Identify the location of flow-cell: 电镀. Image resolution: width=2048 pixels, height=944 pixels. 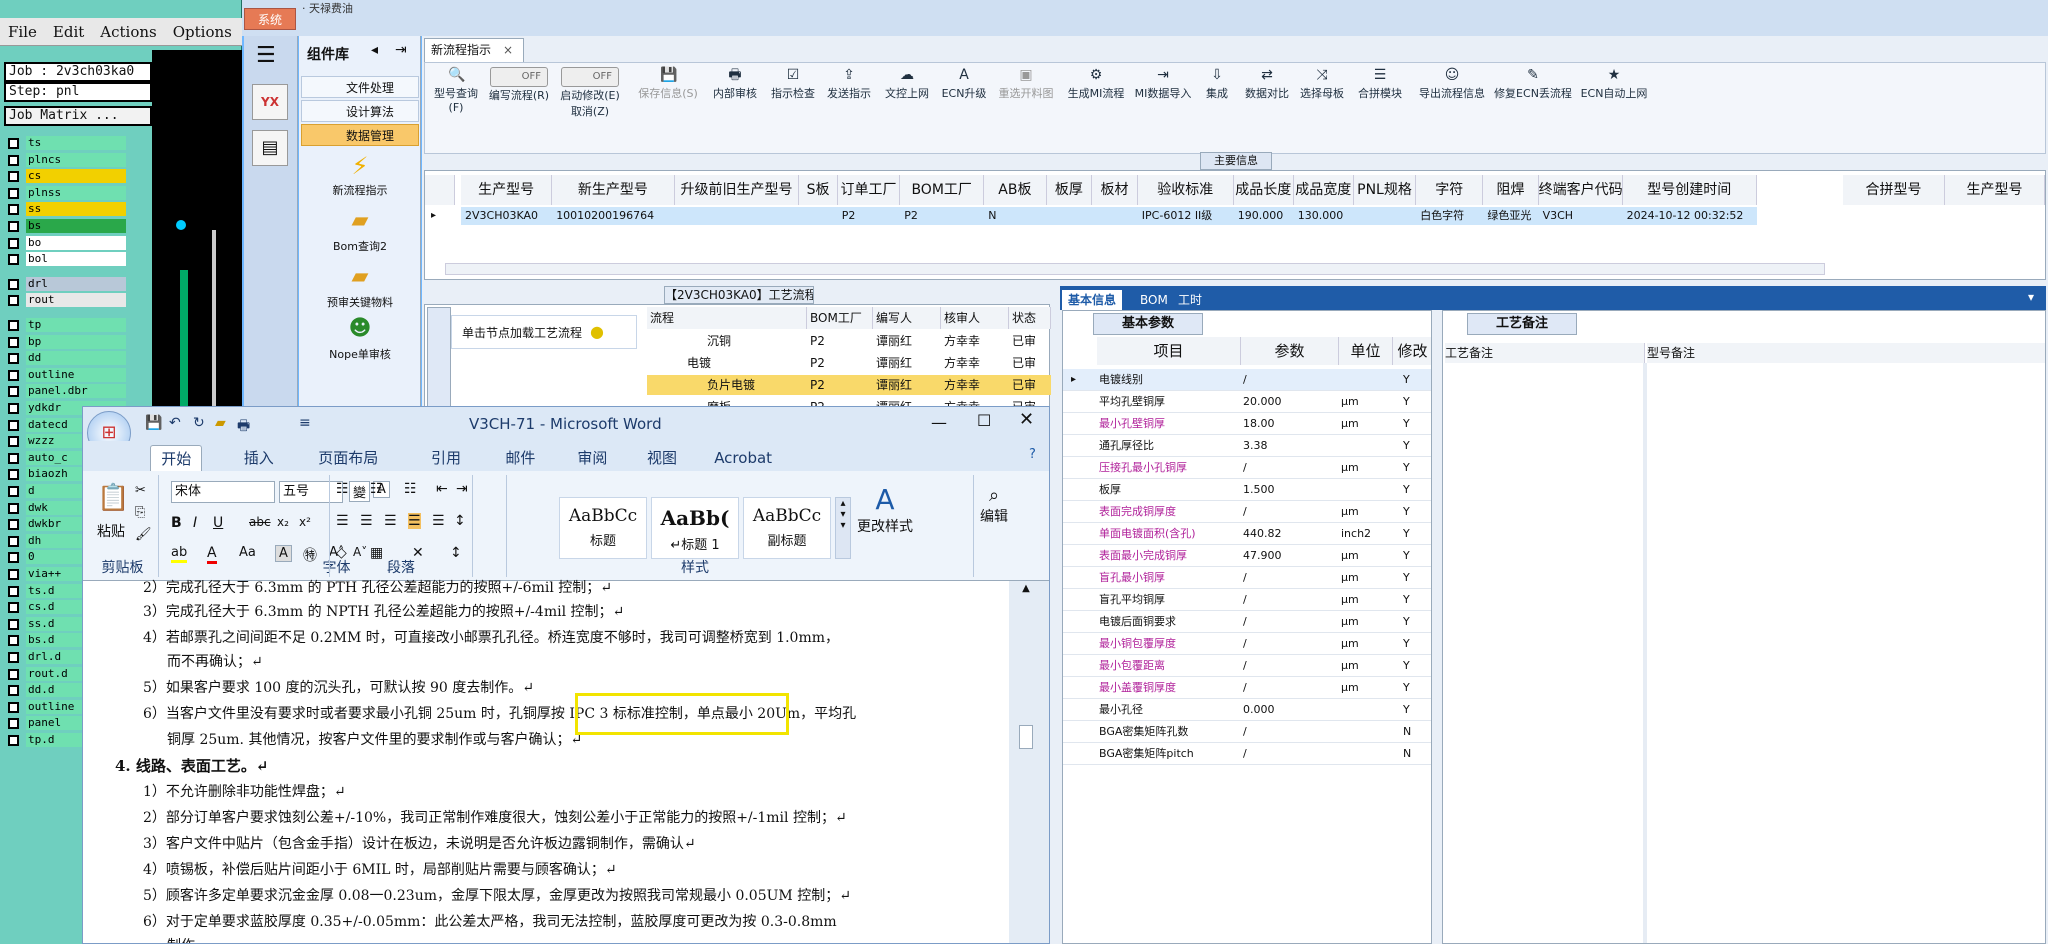
(727, 363).